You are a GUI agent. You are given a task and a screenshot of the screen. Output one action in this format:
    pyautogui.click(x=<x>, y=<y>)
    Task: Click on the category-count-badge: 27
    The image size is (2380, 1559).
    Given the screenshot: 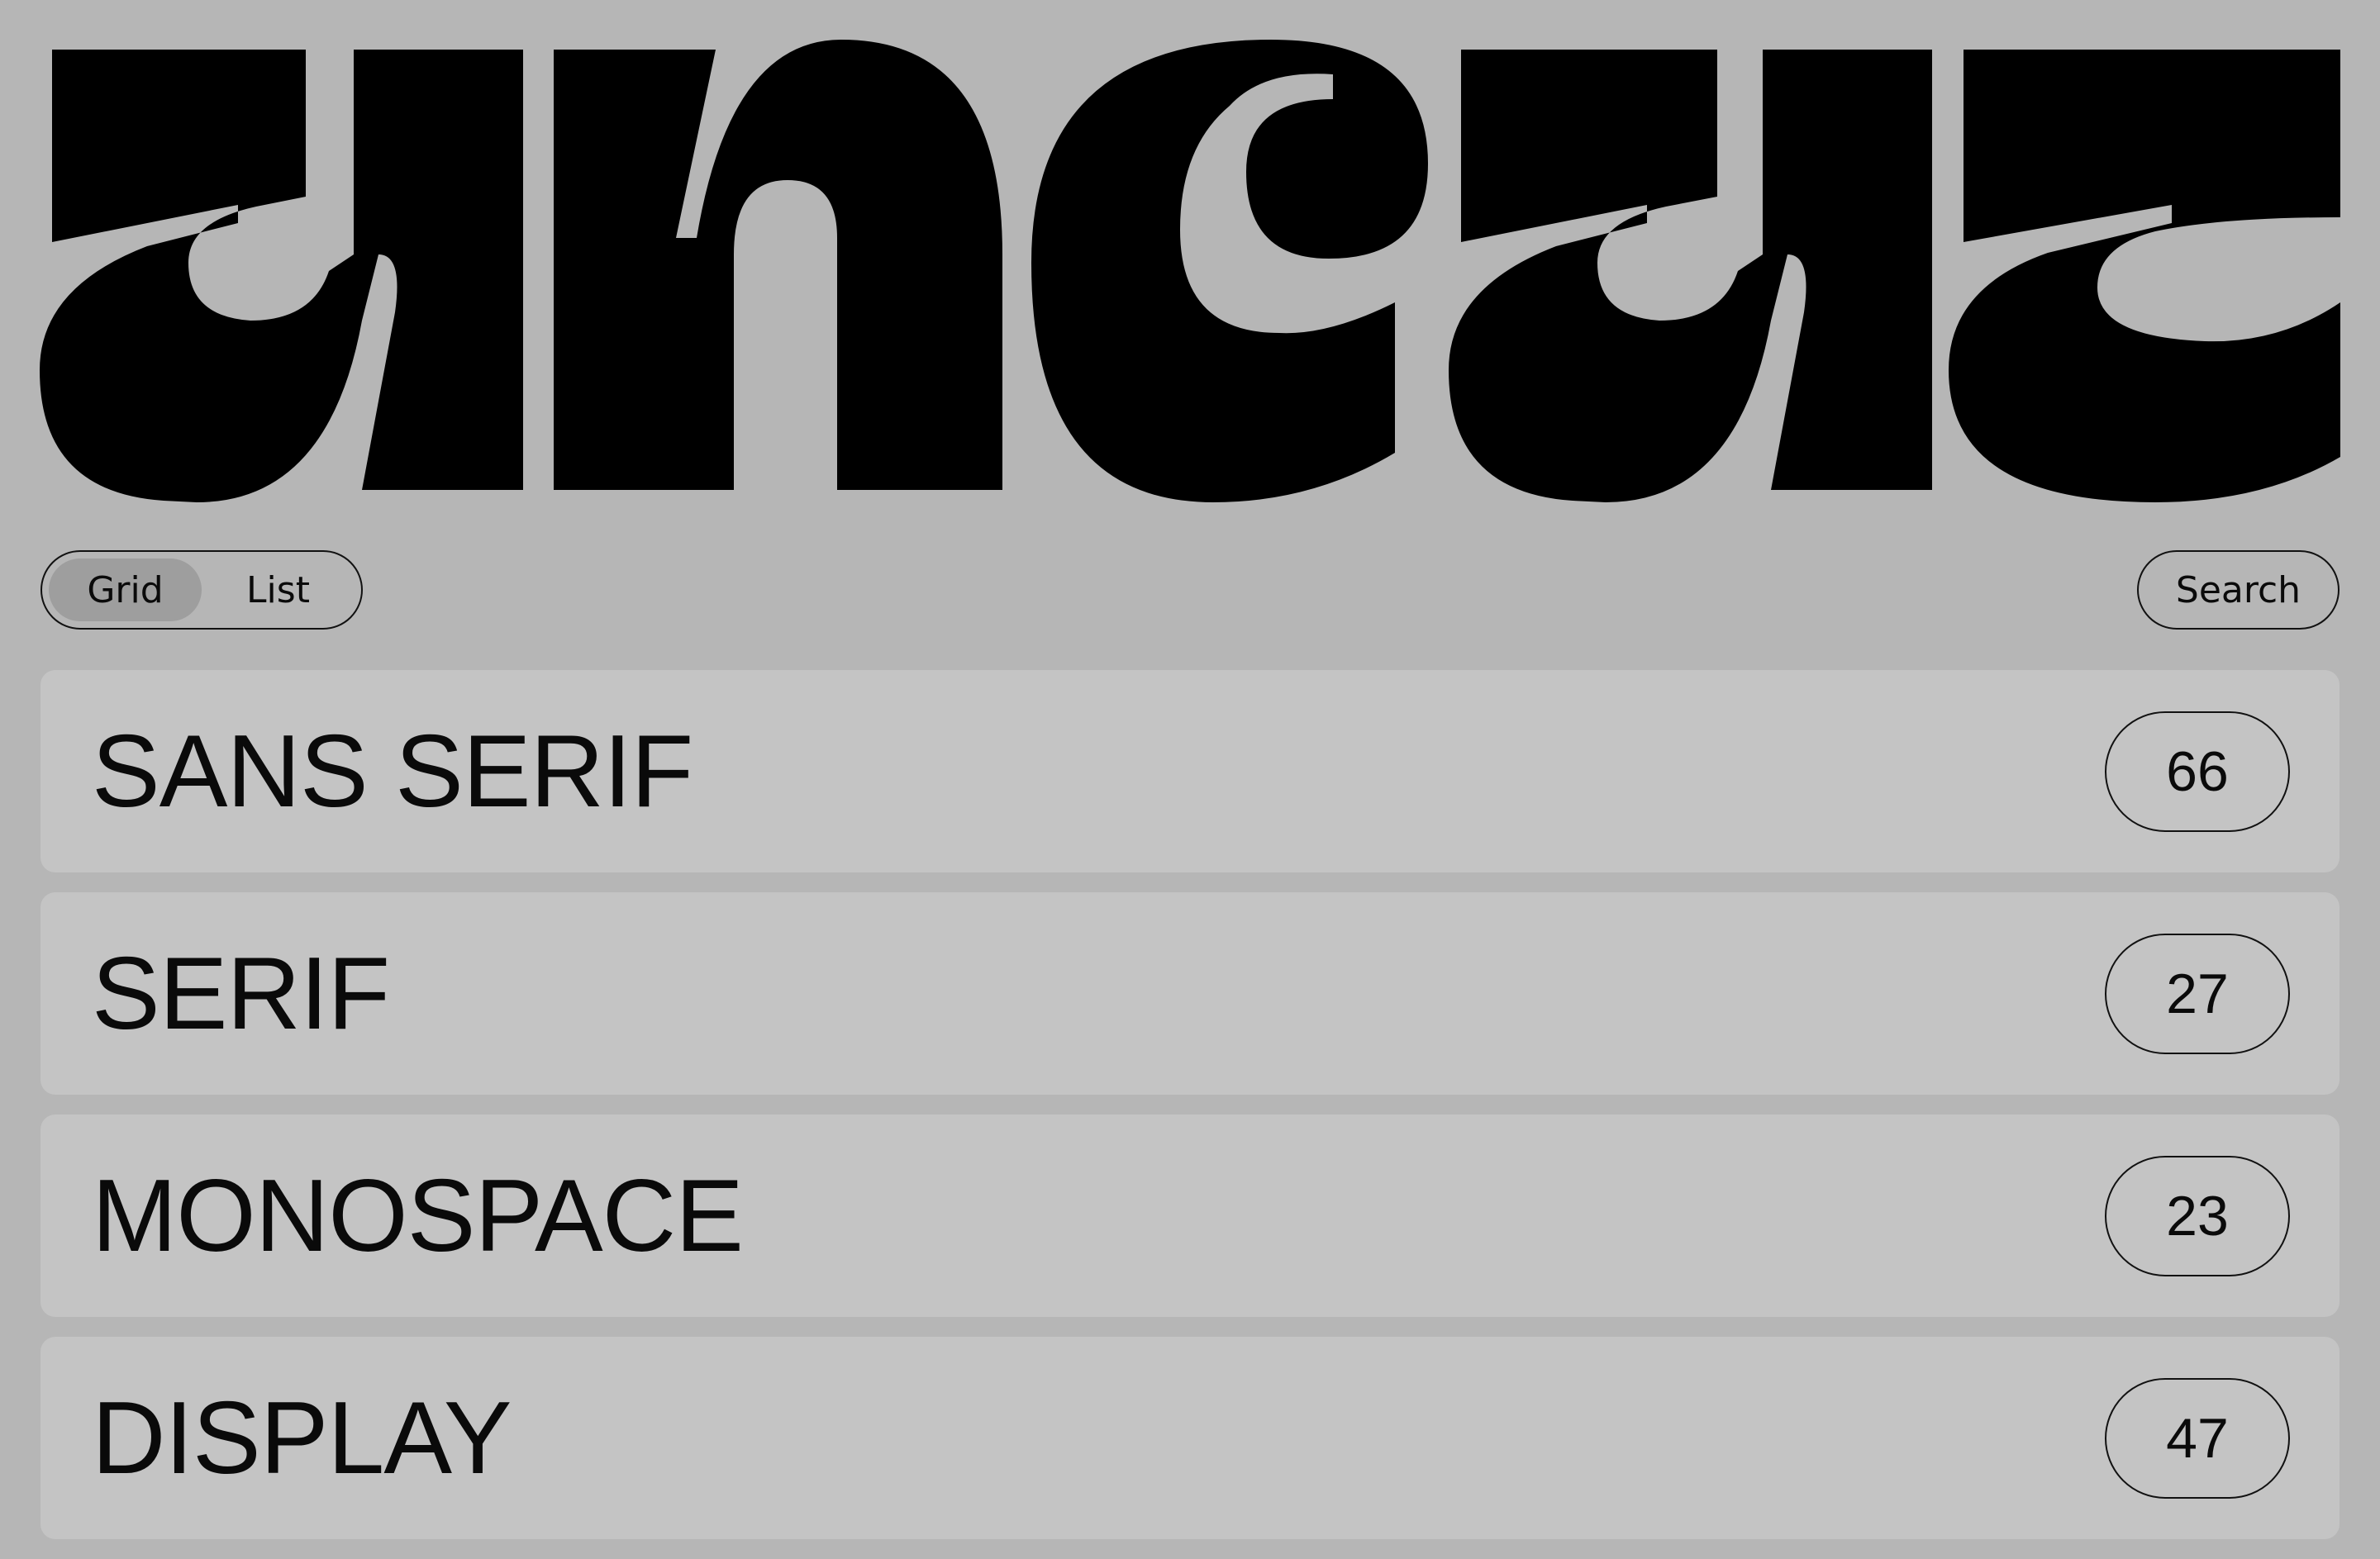 What is the action you would take?
    pyautogui.click(x=2197, y=994)
    